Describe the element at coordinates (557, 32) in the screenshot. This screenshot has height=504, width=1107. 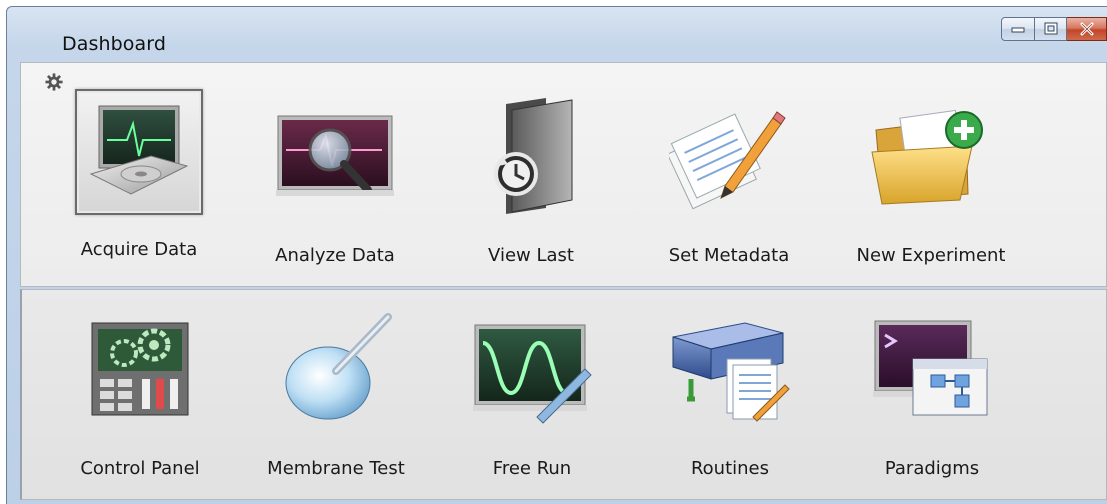
I see `title-bar: Dashboard` at that location.